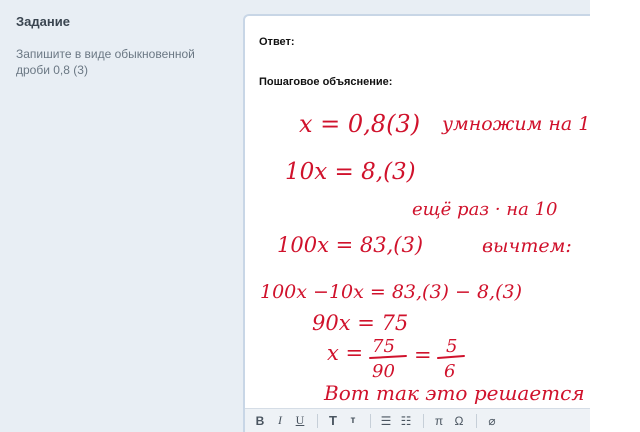 This screenshot has height=432, width=640. Describe the element at coordinates (360, 323) in the screenshot. I see `hw-line6: 90x = 75` at that location.